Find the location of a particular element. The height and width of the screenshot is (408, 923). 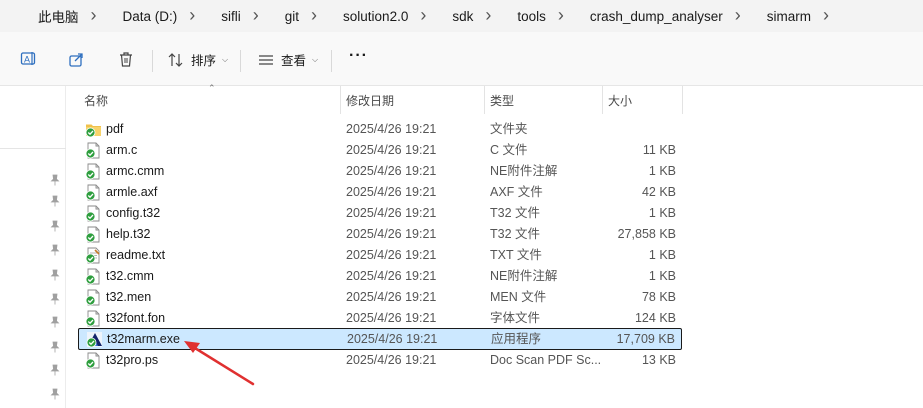

file-name: armc.cmm is located at coordinates (135, 171).